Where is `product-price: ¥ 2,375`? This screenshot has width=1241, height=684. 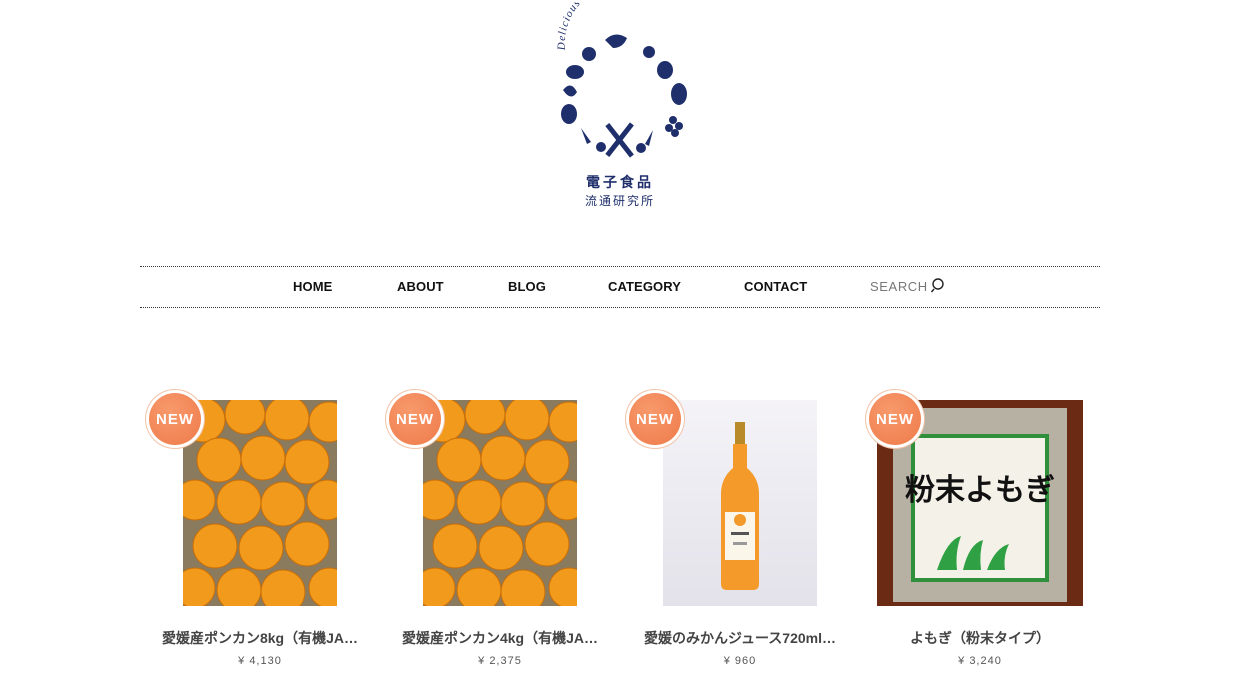
product-price: ¥ 2,375 is located at coordinates (500, 661).